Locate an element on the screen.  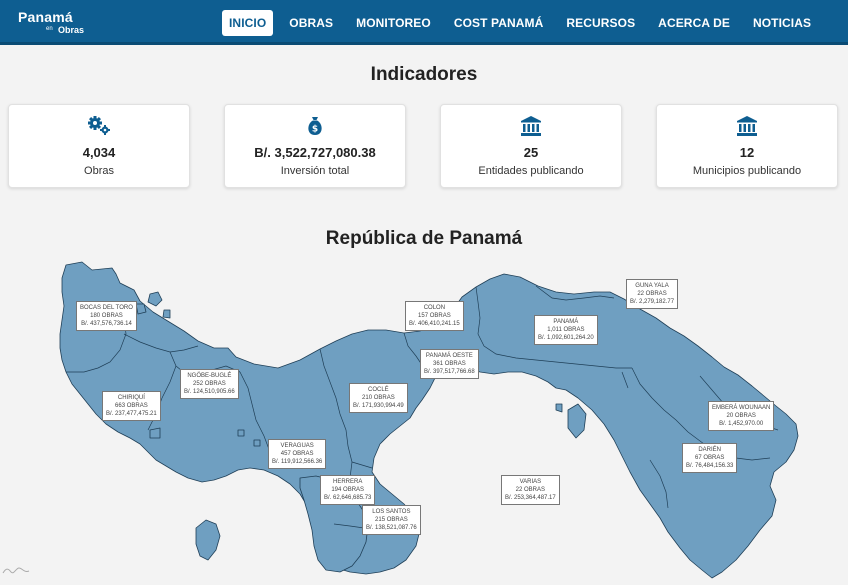
indicator-card-municipios: 12 Municipios publicando is located at coordinates (747, 146).